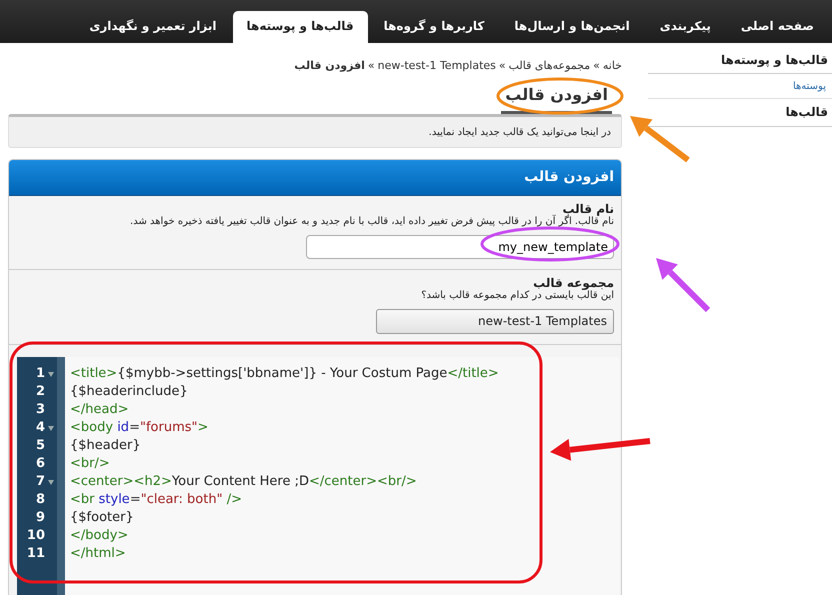  Describe the element at coordinates (99, 536) in the screenshot. I see `code-line: </body>` at that location.